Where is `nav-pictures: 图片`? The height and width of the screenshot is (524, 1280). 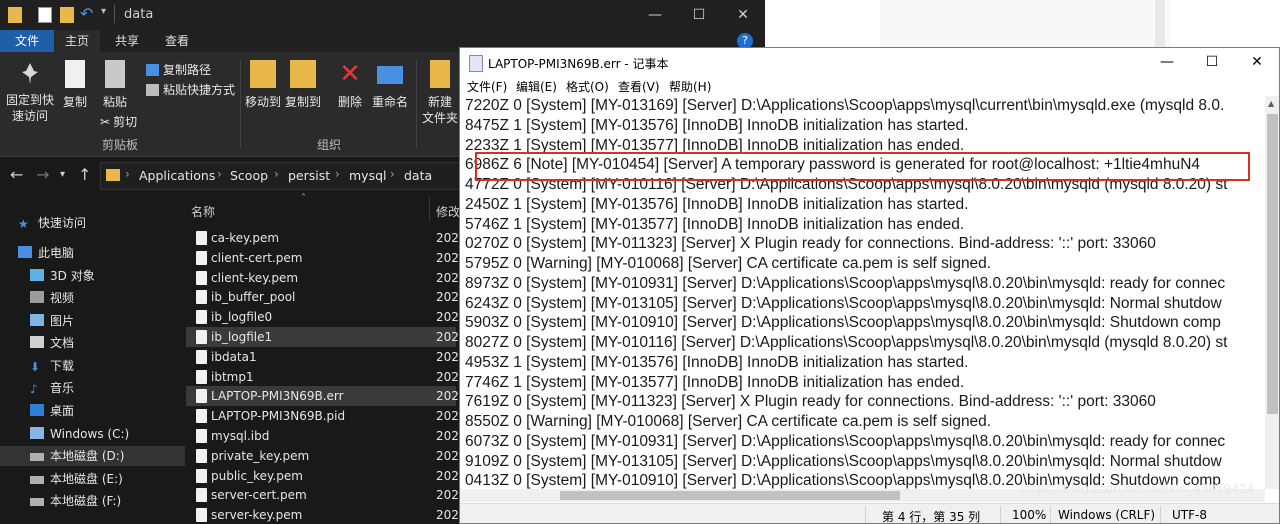 nav-pictures: 图片 is located at coordinates (52, 321).